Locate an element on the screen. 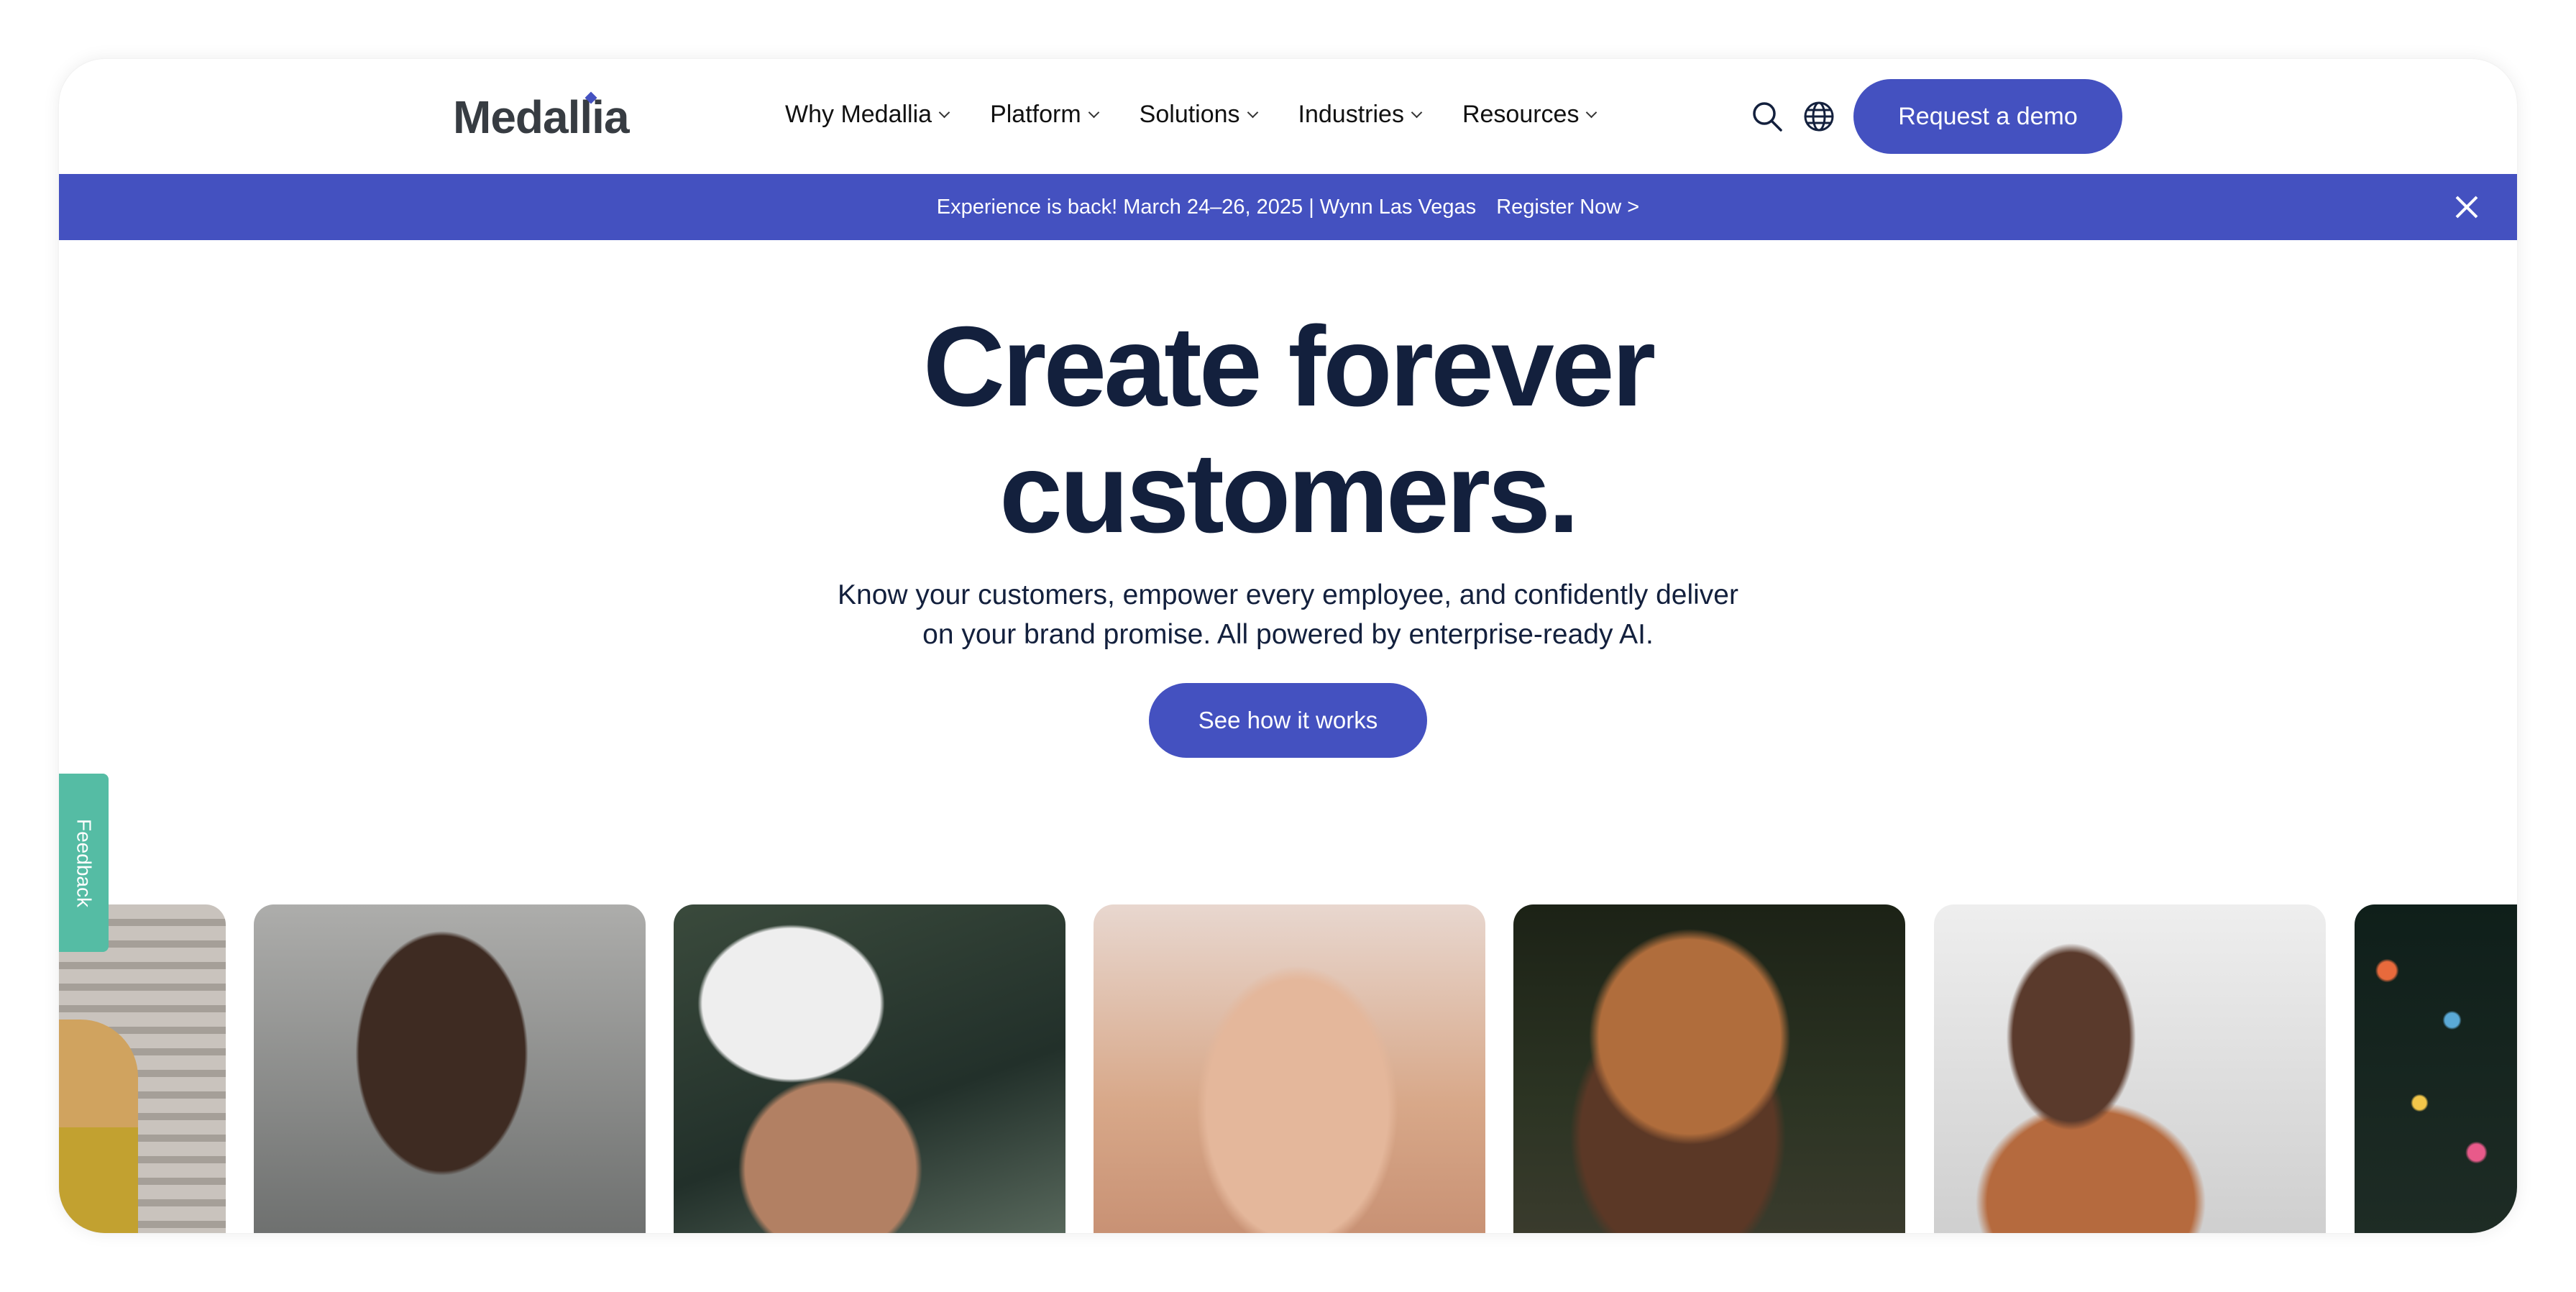 This screenshot has height=1292, width=2576. feedback-label: Feedback is located at coordinates (84, 863).